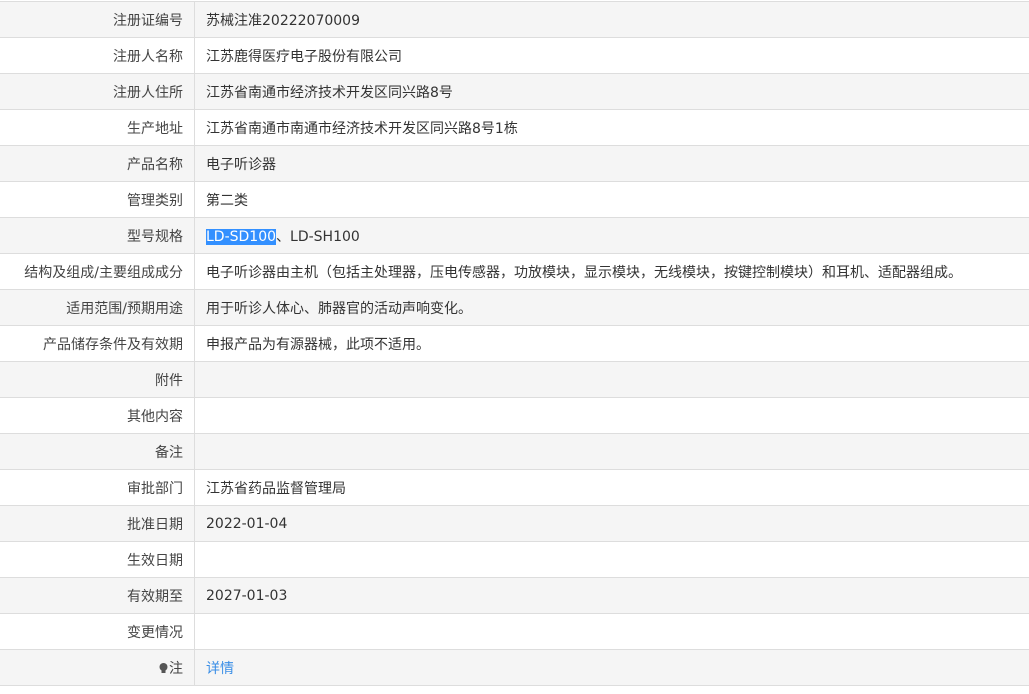 Image resolution: width=1029 pixels, height=694 pixels. Describe the element at coordinates (246, 596) in the screenshot. I see `value-text: 2027-01-03` at that location.